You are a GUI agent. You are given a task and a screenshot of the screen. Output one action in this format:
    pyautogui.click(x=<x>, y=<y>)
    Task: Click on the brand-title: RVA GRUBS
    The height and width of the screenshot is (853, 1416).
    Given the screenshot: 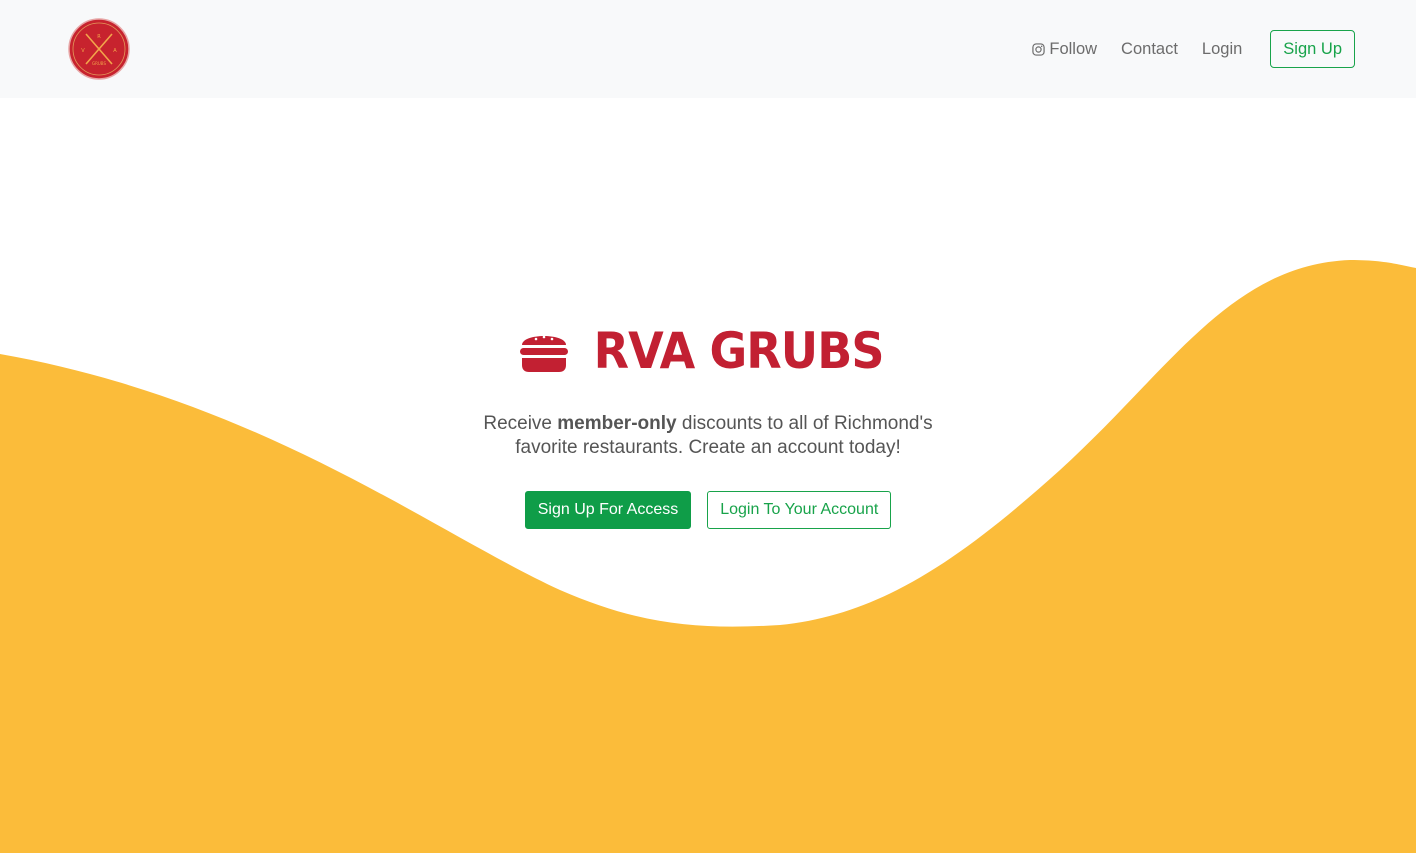 What is the action you would take?
    pyautogui.click(x=739, y=351)
    